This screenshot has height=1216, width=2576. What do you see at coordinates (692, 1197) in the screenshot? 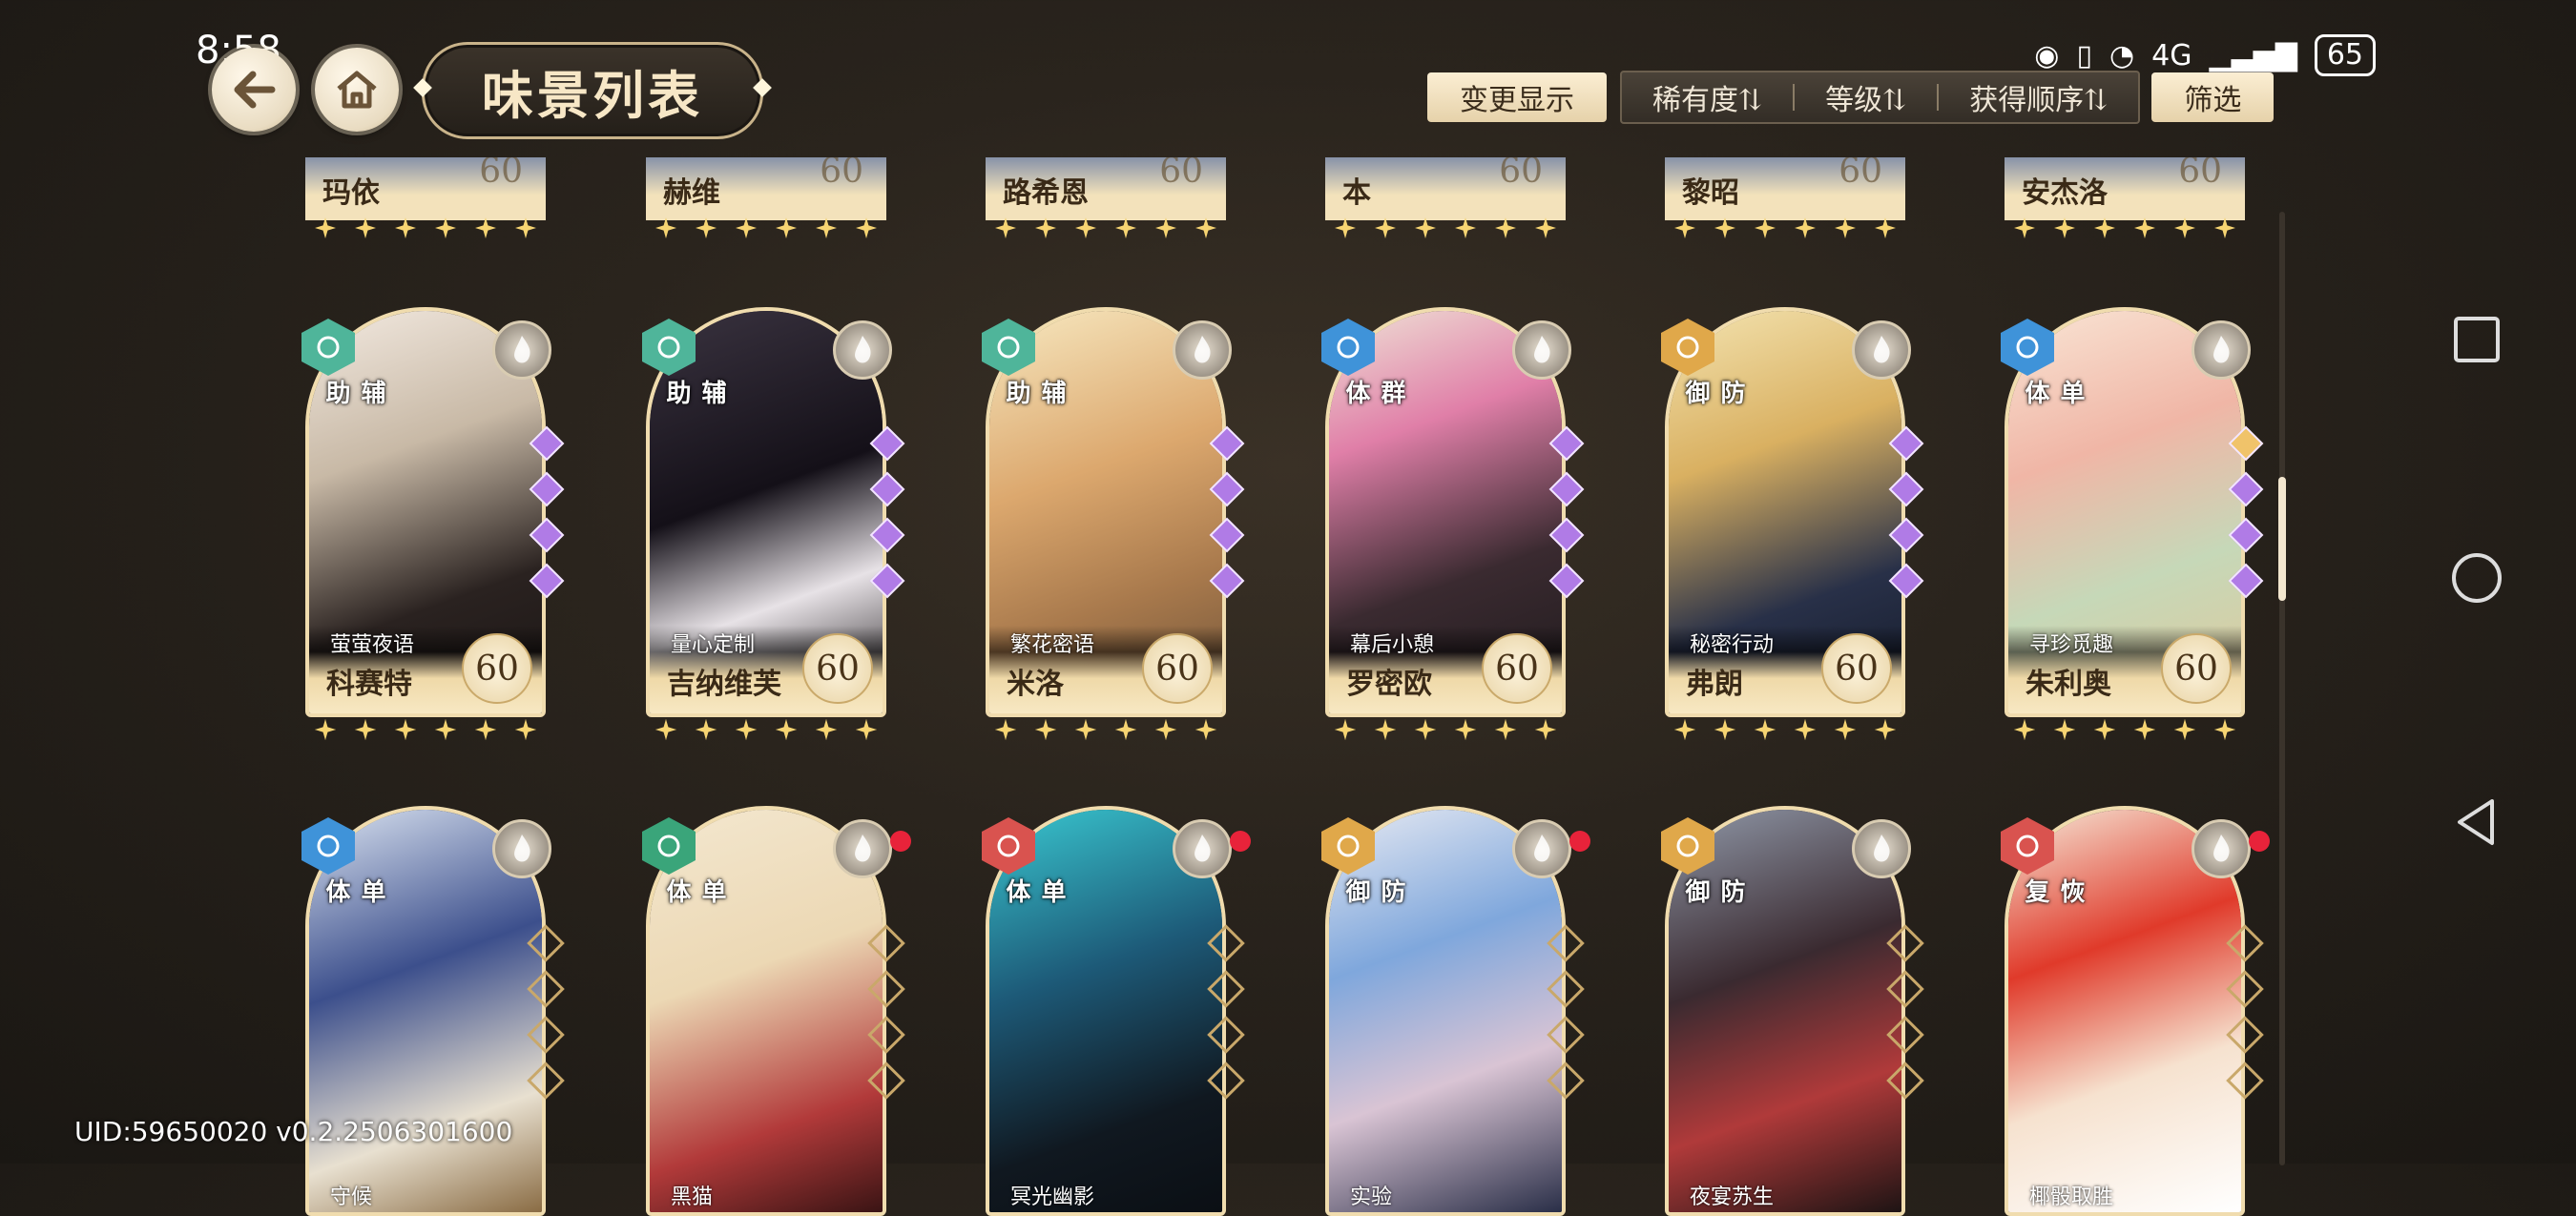
I see `card-outfit-title: 黑猫` at bounding box center [692, 1197].